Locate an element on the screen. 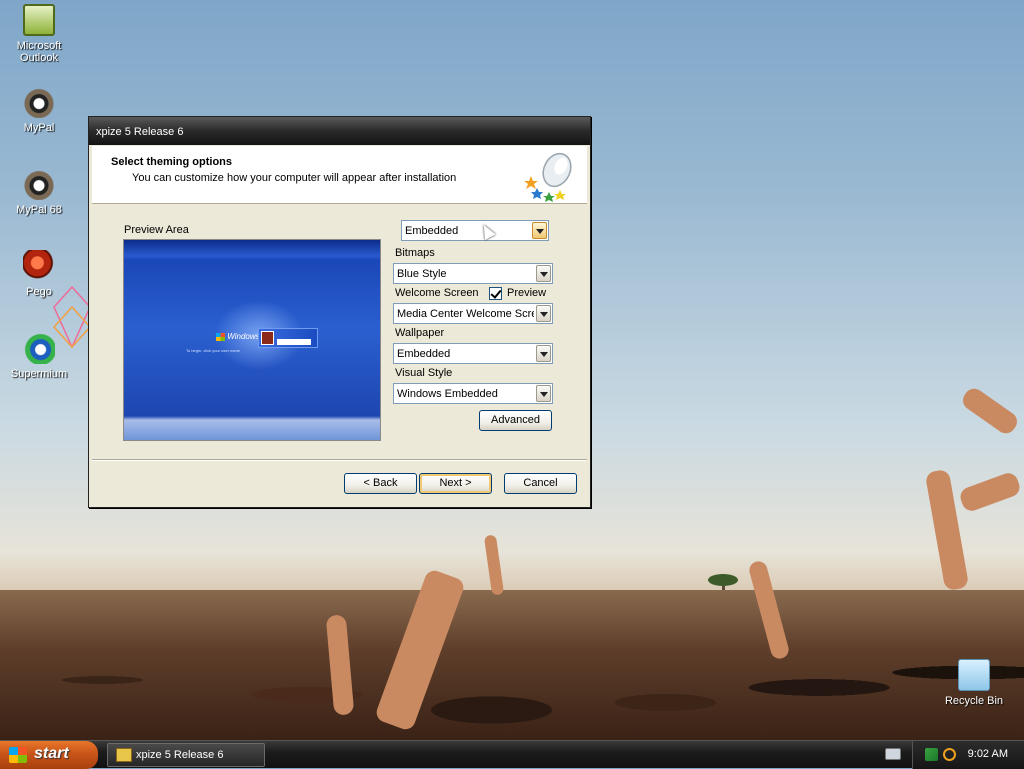  welcome-preview-label: Preview is located at coordinates (527, 293).